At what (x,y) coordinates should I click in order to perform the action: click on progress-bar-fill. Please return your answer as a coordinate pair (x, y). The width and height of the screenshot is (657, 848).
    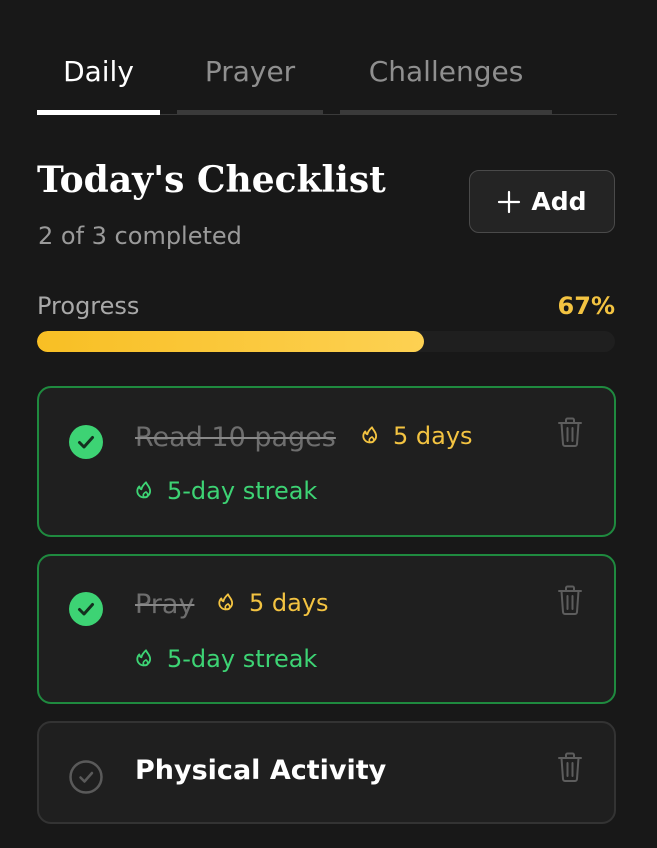
    Looking at the image, I should click on (231, 341).